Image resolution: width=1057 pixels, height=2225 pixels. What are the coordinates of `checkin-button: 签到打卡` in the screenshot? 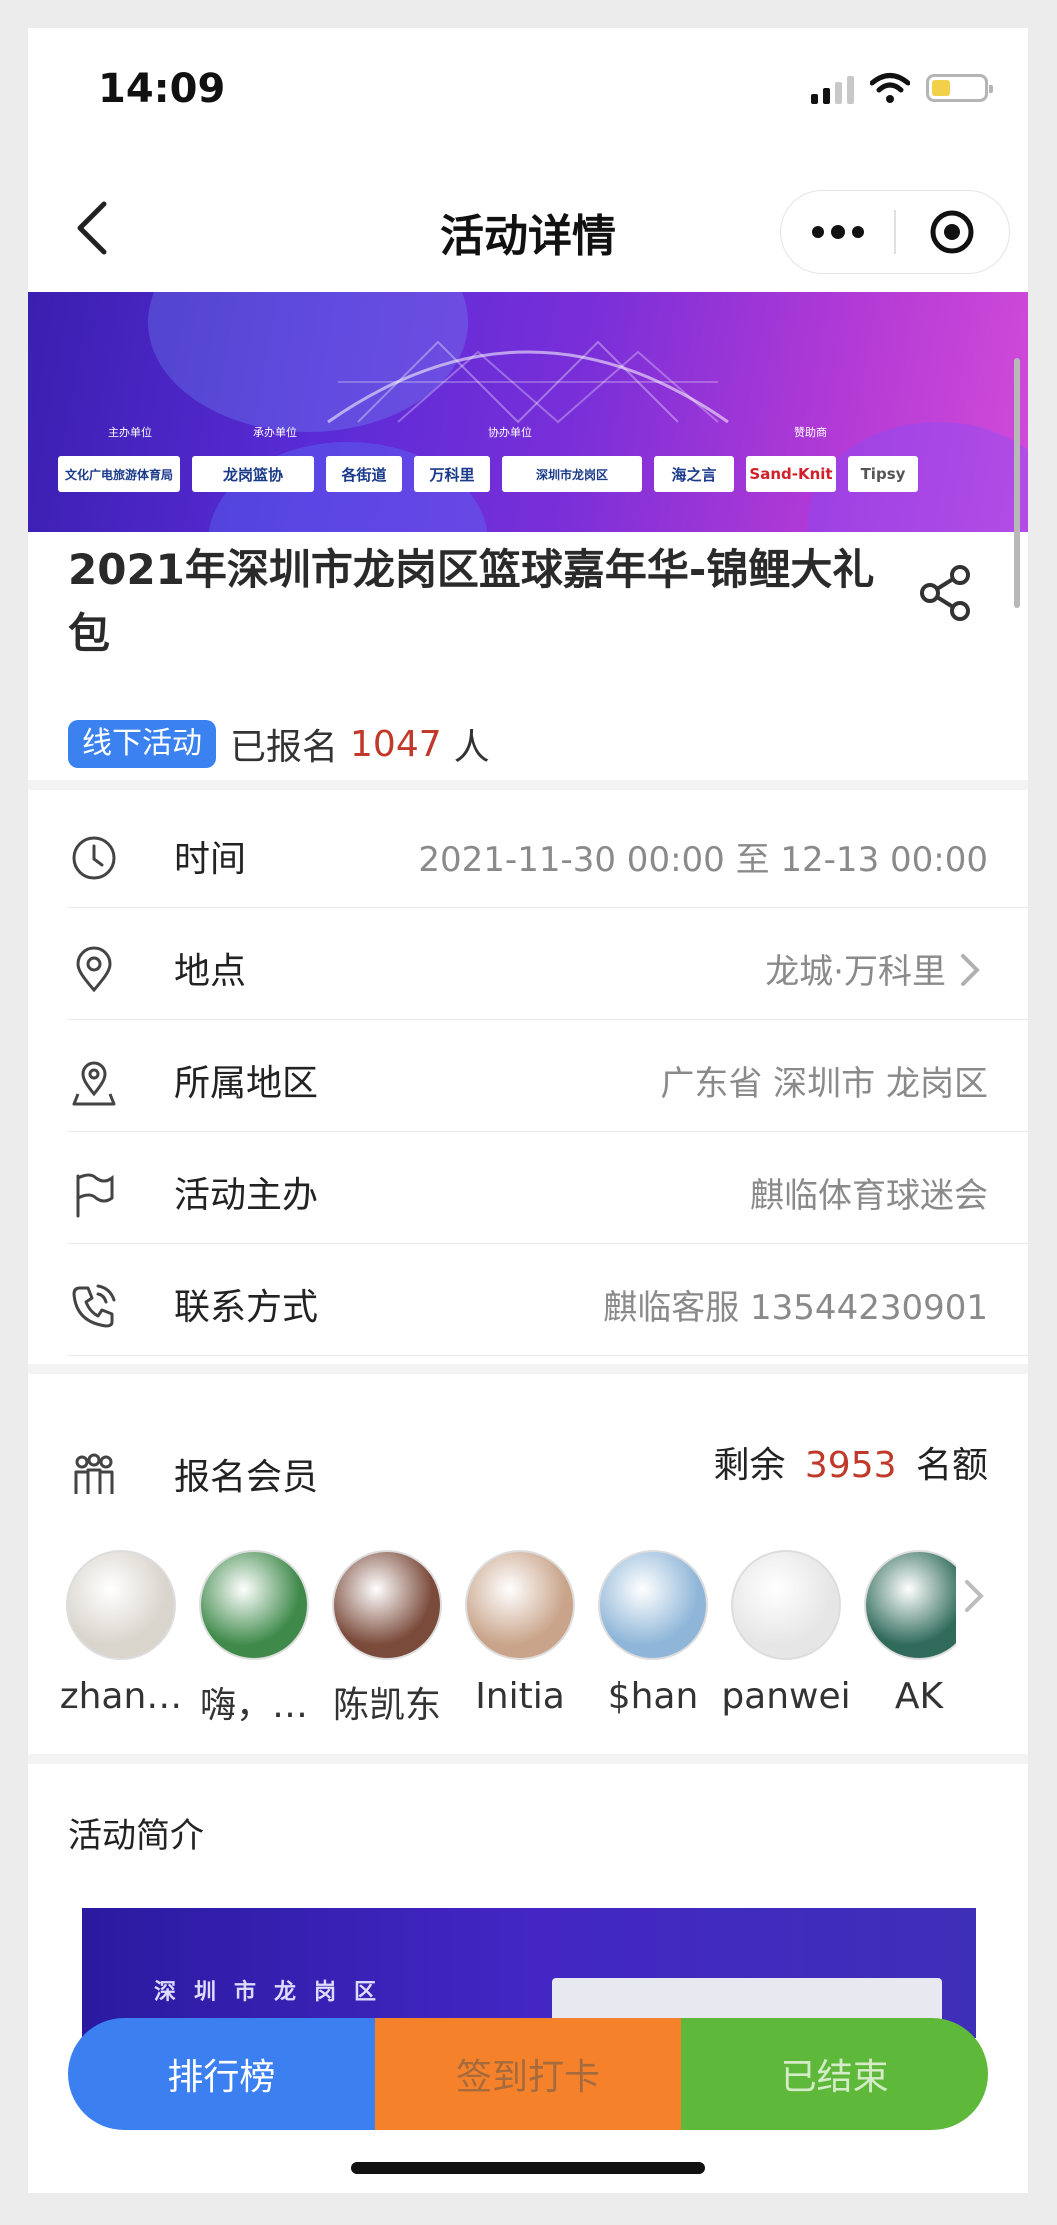 It's located at (528, 2074).